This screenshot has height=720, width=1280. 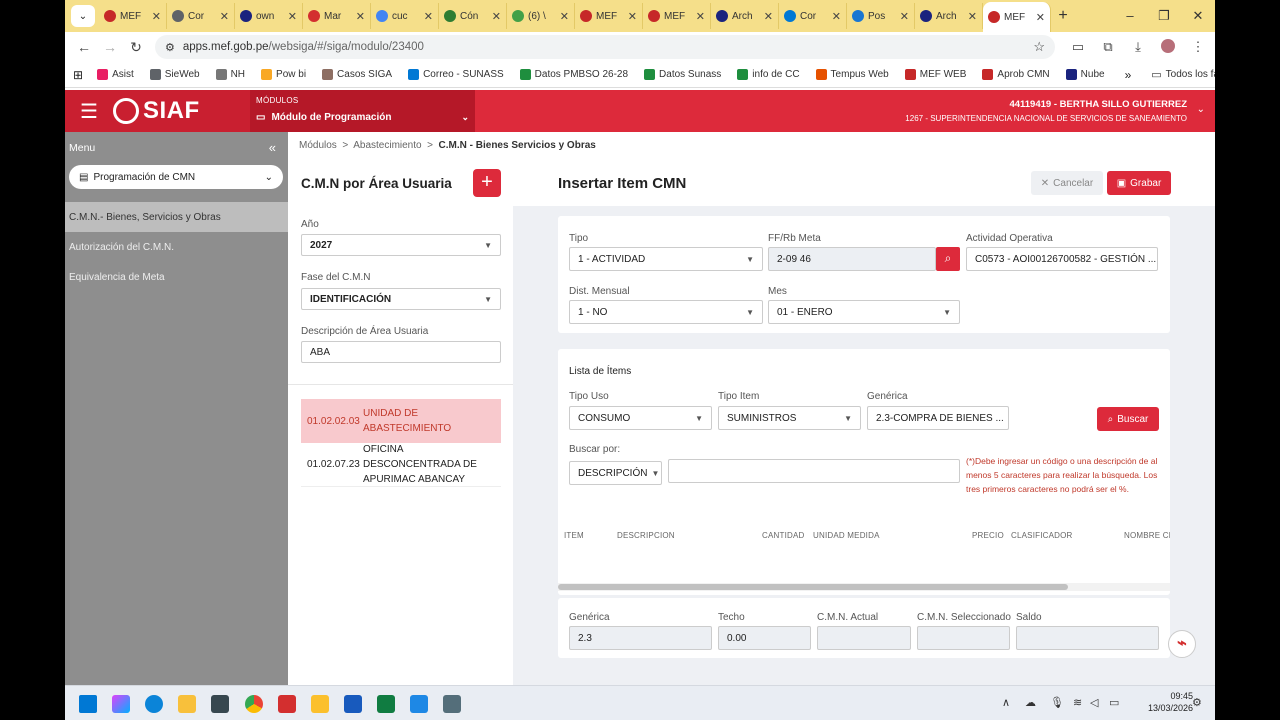 What do you see at coordinates (83, 16) in the screenshot?
I see `tab-search-chevron-icon: ⌄` at bounding box center [83, 16].